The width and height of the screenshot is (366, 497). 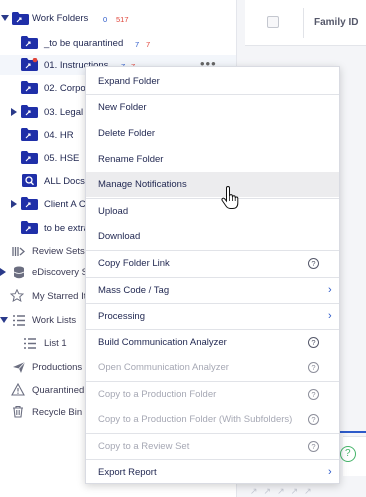 I want to click on nav-label: Work Lists, so click(x=54, y=320).